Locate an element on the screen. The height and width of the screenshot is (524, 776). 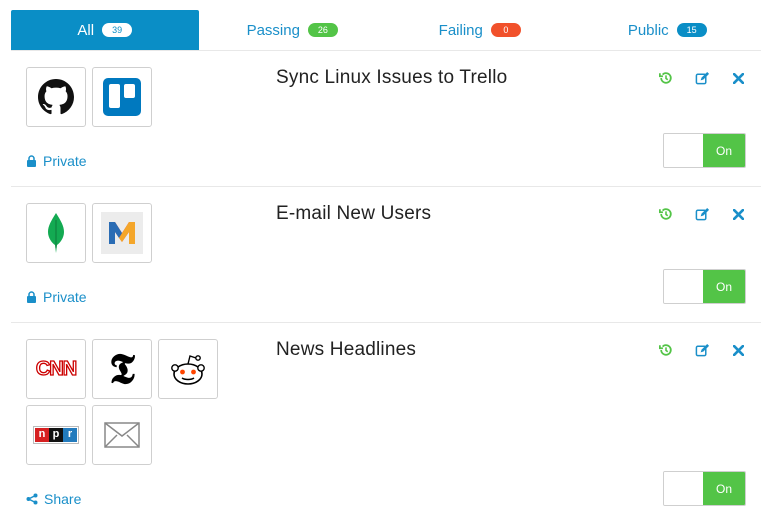
service-icons: CNN 𝕿 n p r is located at coordinates (126, 402).